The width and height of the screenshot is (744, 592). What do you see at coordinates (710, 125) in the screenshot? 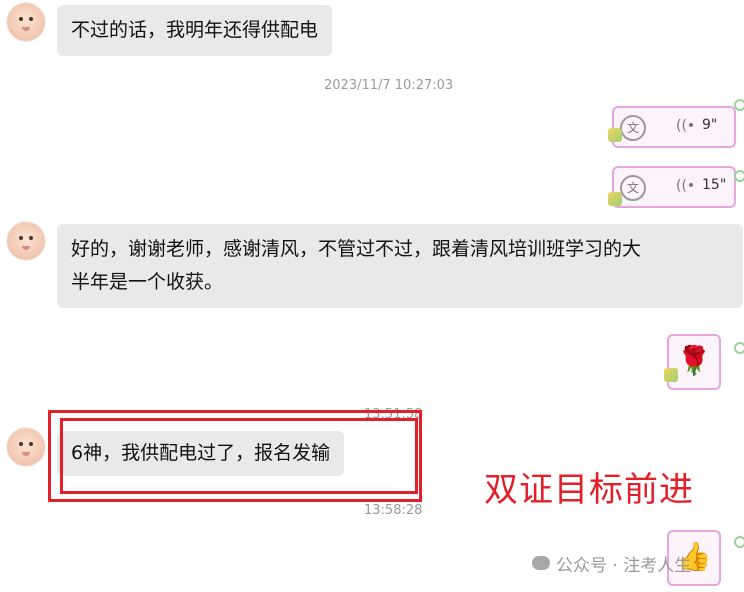
I see `voice-duration: 9"` at bounding box center [710, 125].